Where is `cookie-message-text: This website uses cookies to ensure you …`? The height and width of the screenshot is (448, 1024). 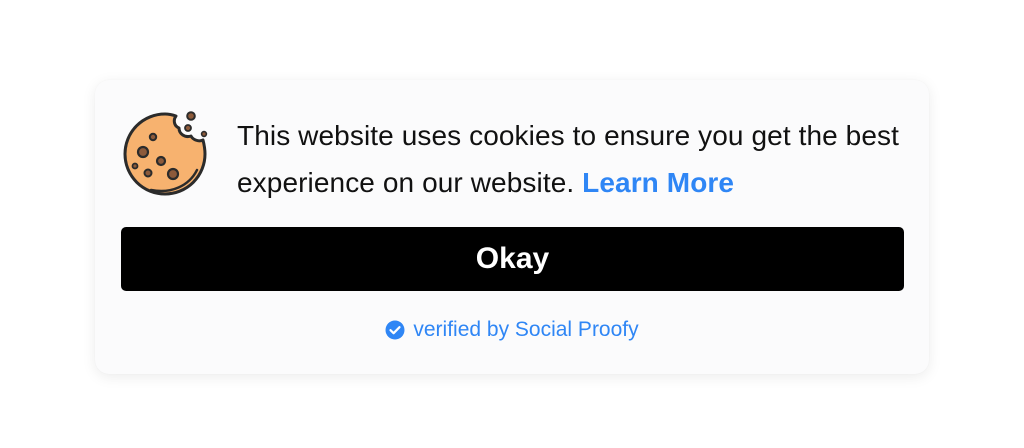
cookie-message-text: This website uses cookies to ensure you … is located at coordinates (568, 159).